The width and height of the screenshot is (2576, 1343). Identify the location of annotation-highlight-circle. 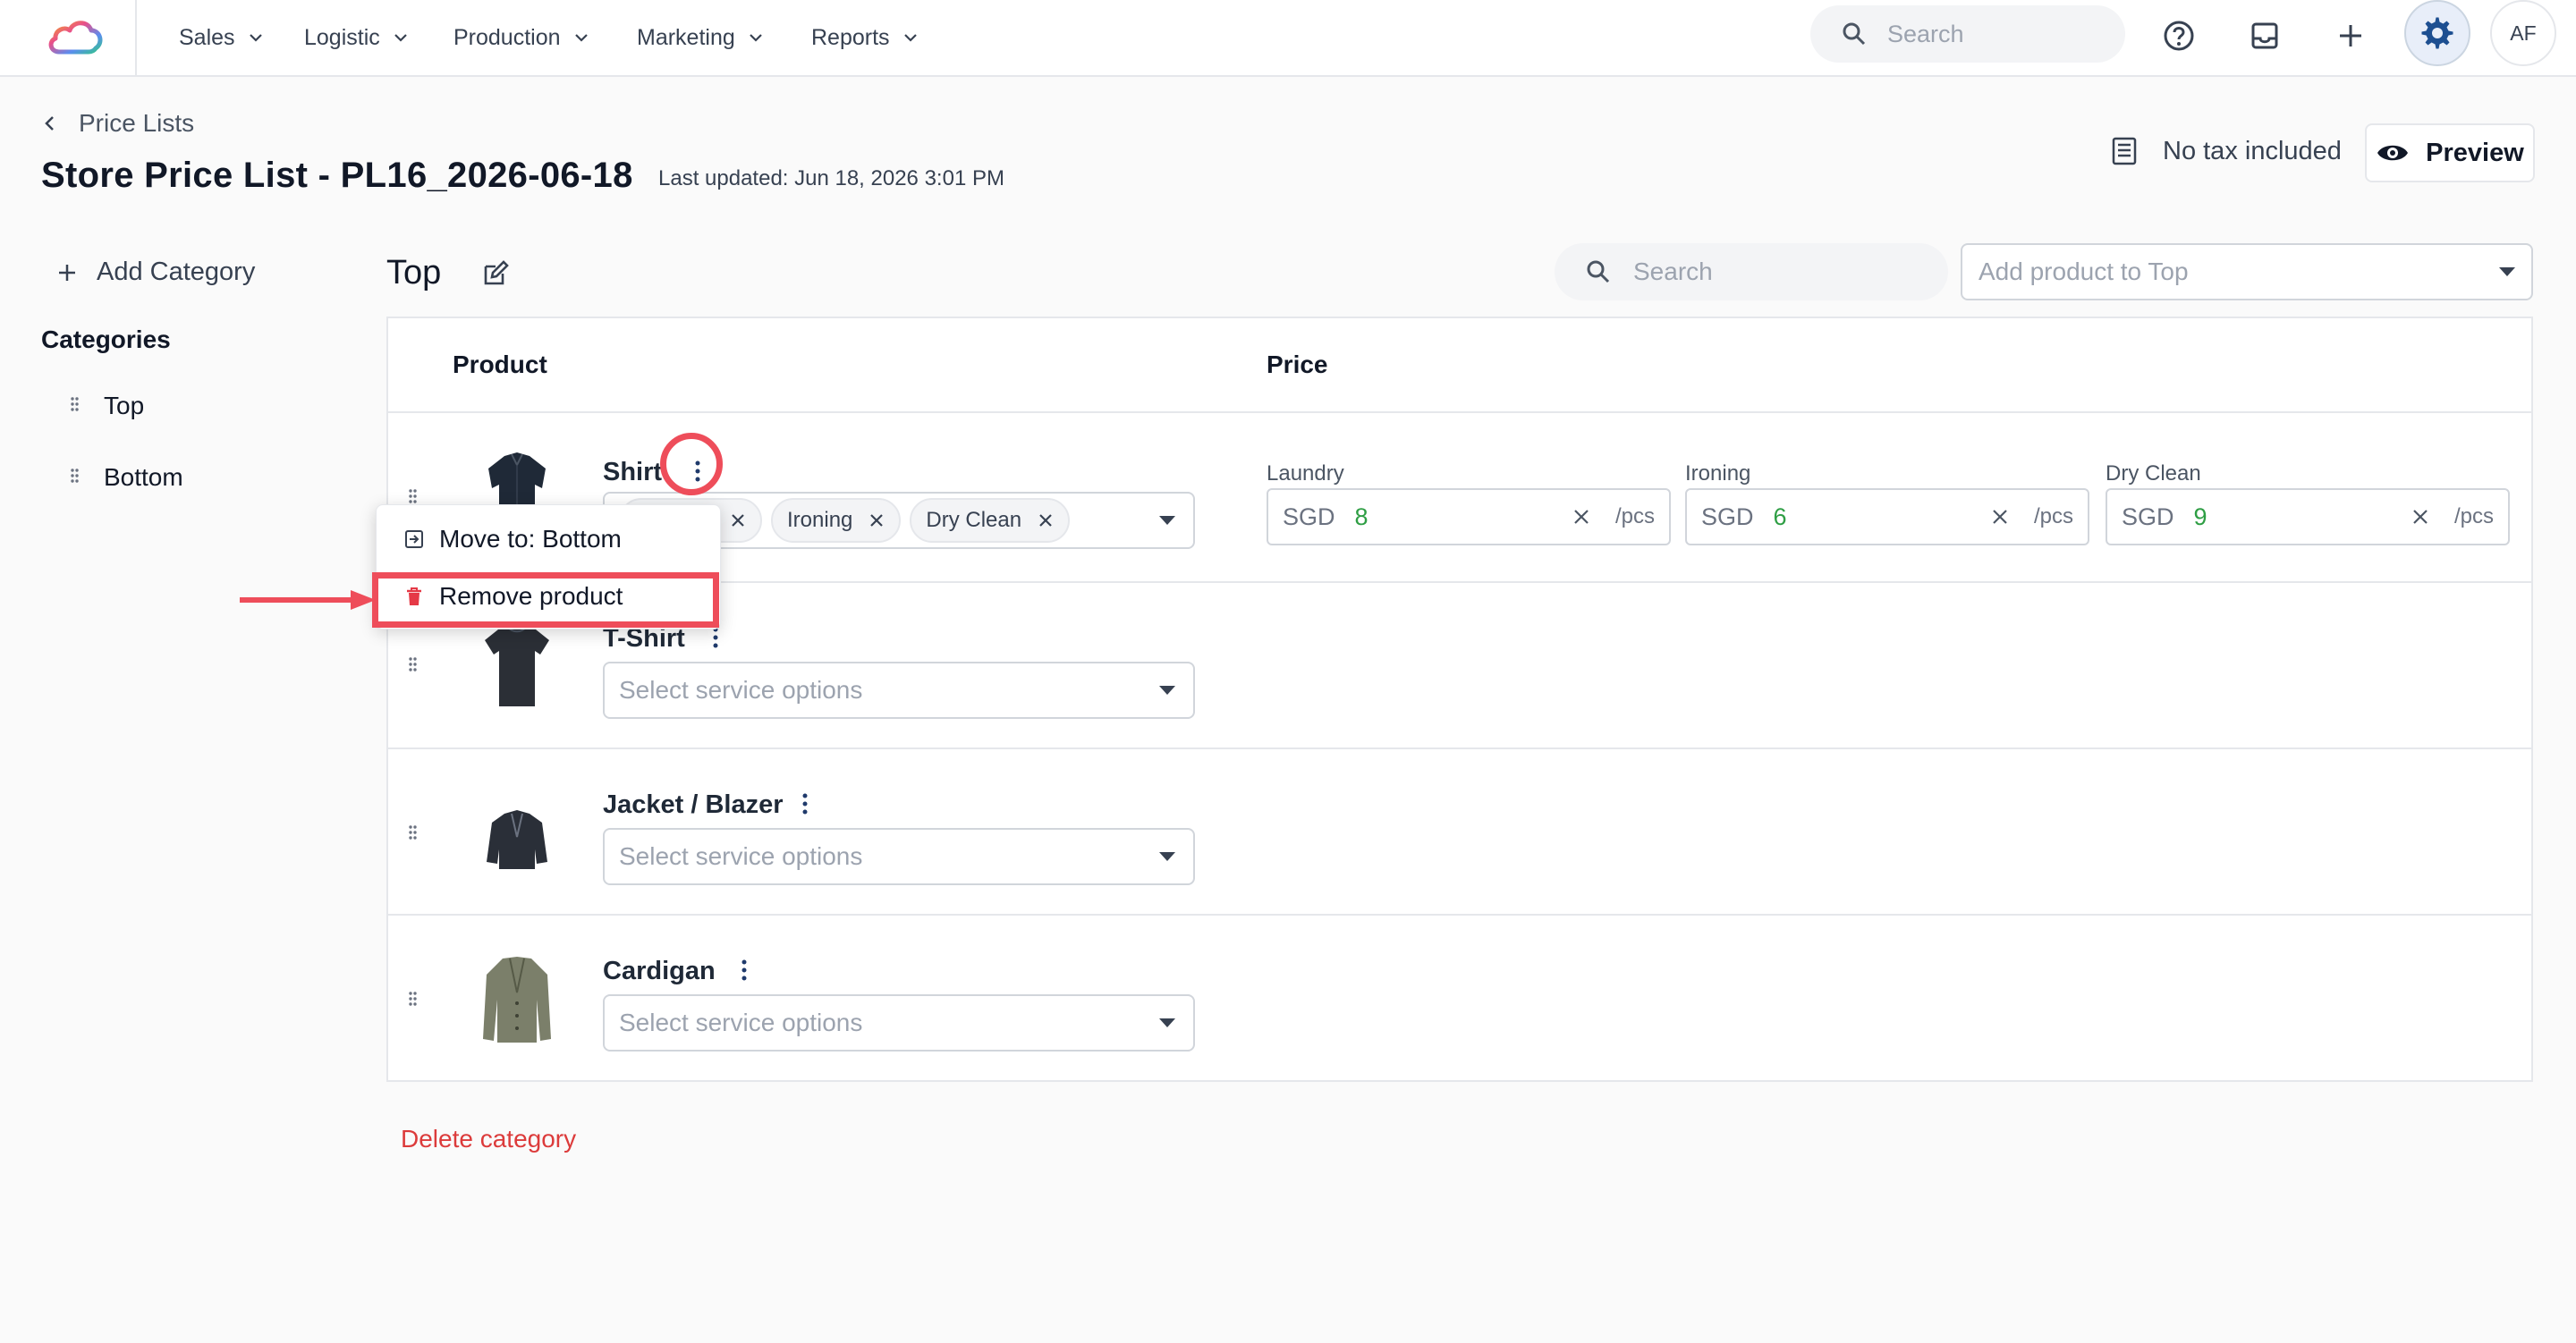
(691, 464).